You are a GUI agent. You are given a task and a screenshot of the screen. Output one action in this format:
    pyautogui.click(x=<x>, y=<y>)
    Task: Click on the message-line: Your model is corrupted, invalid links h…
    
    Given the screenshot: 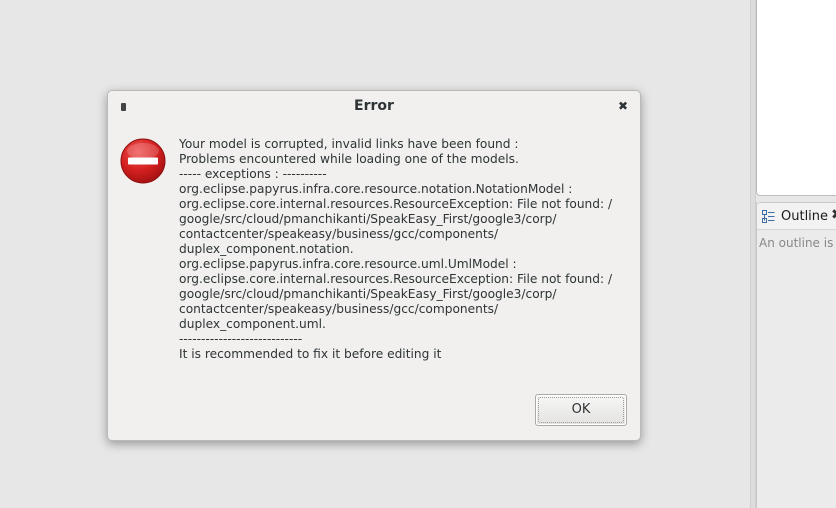 What is the action you would take?
    pyautogui.click(x=349, y=144)
    